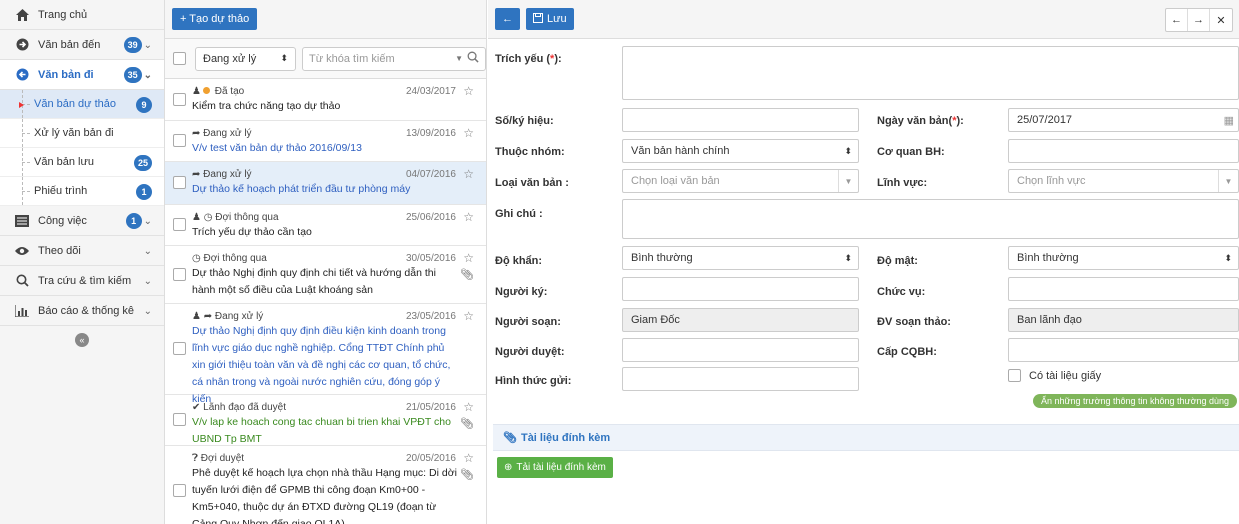 The image size is (1239, 524). I want to click on archived-count-badge: 25, so click(142, 162).